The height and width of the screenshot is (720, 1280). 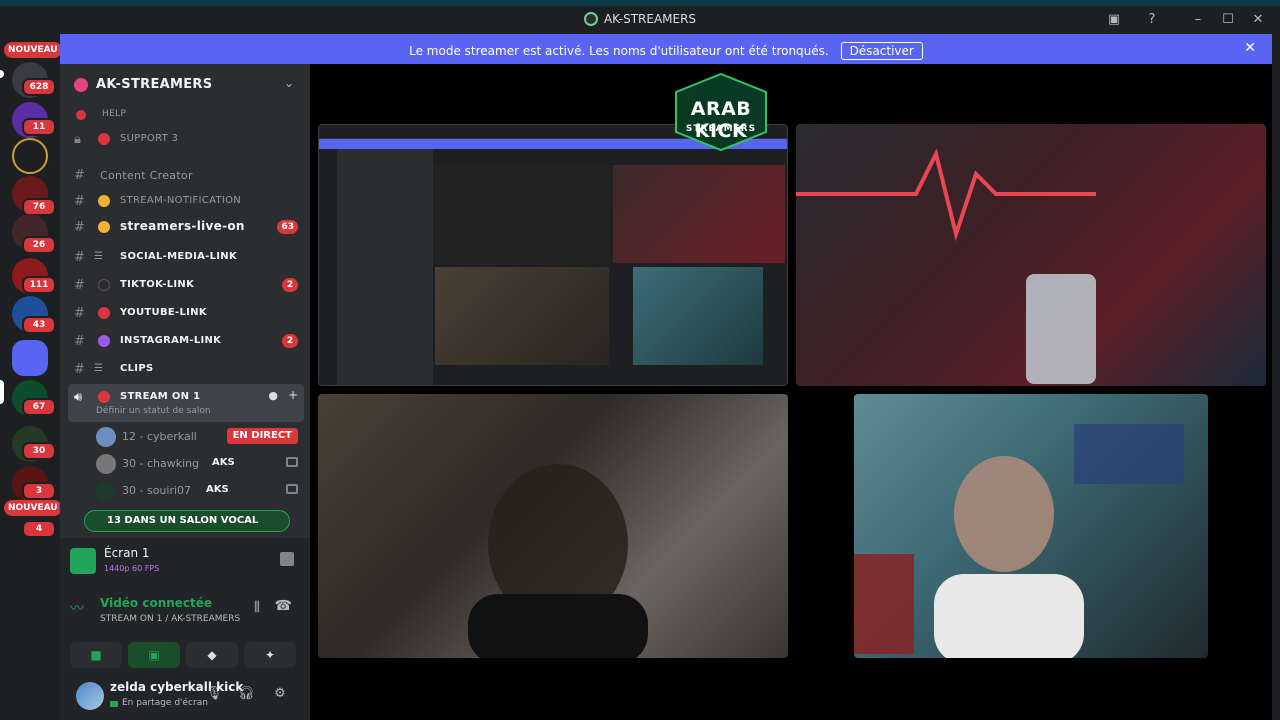 I want to click on app-logo-icon, so click(x=590, y=19).